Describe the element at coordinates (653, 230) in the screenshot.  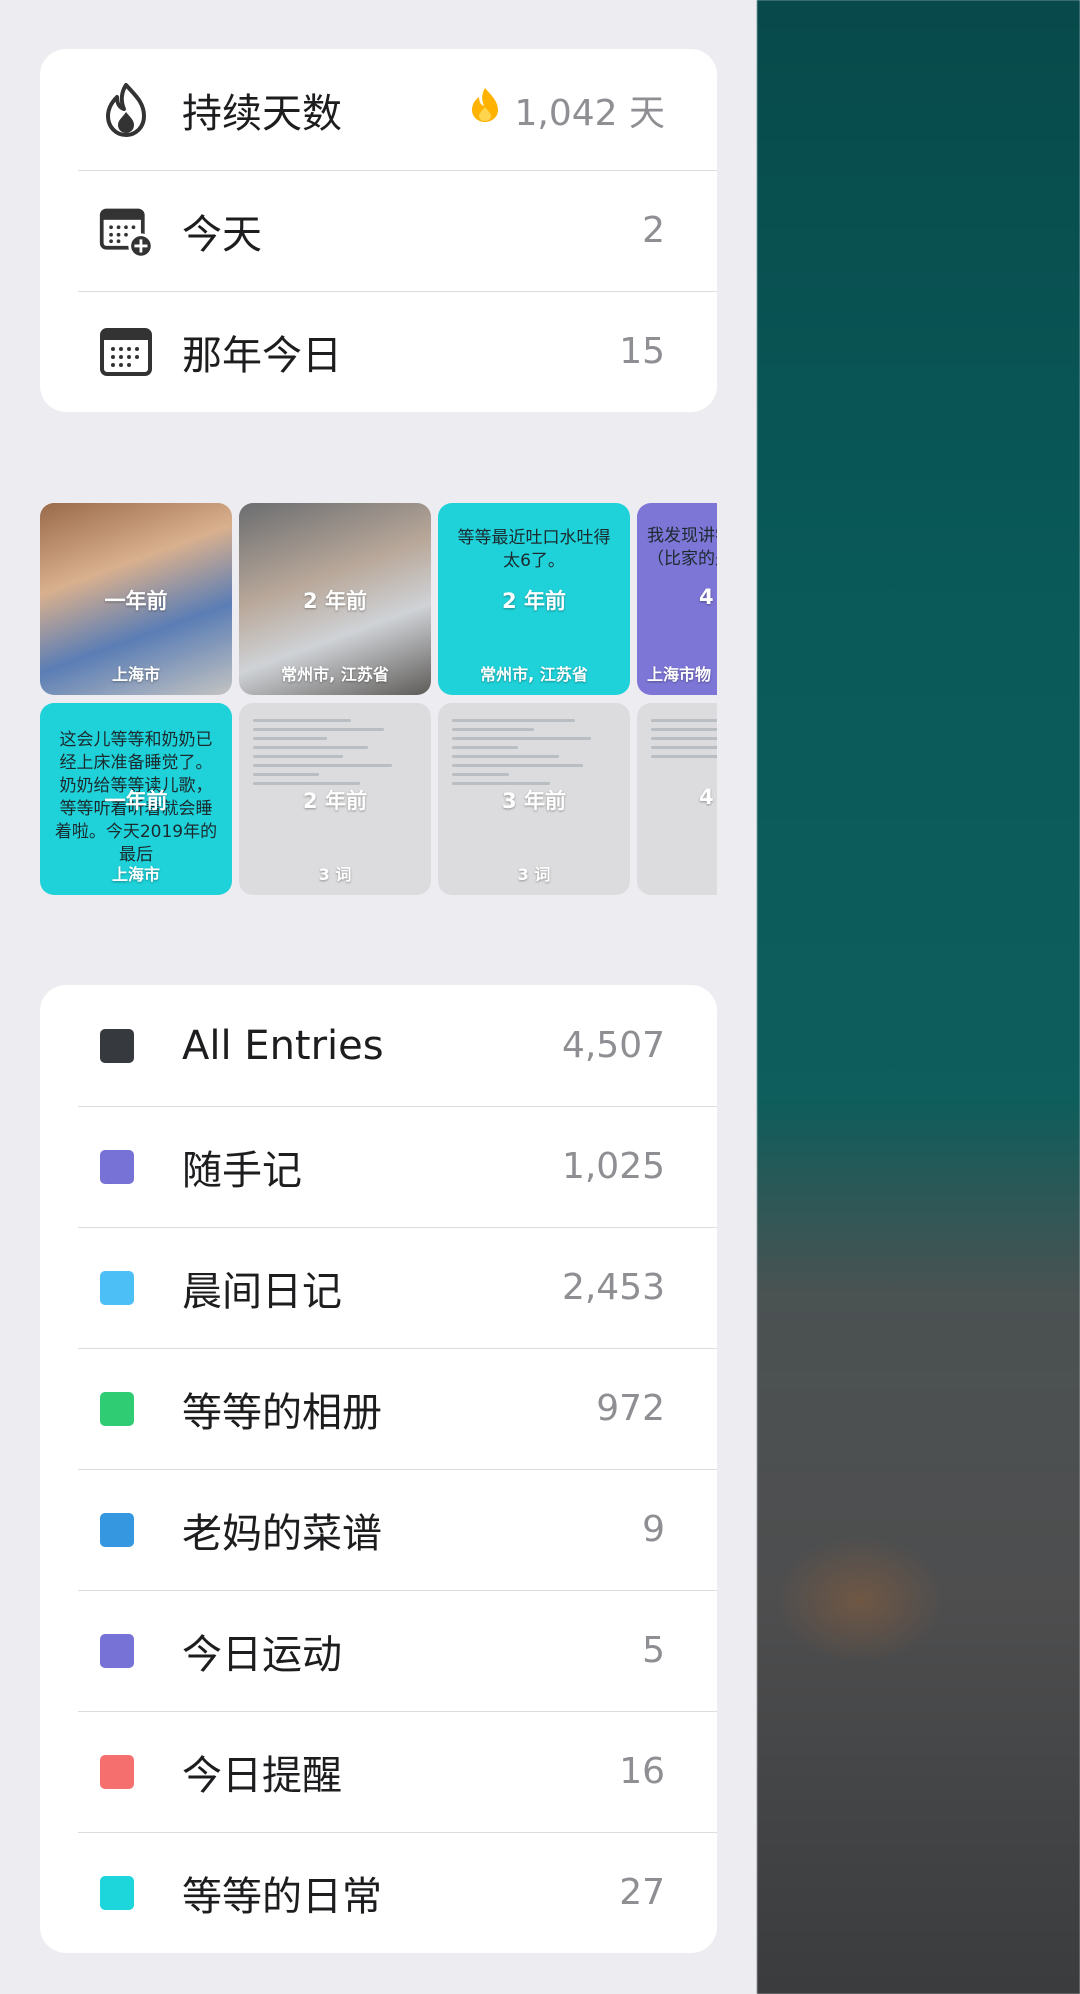
I see `today-count: 2` at that location.